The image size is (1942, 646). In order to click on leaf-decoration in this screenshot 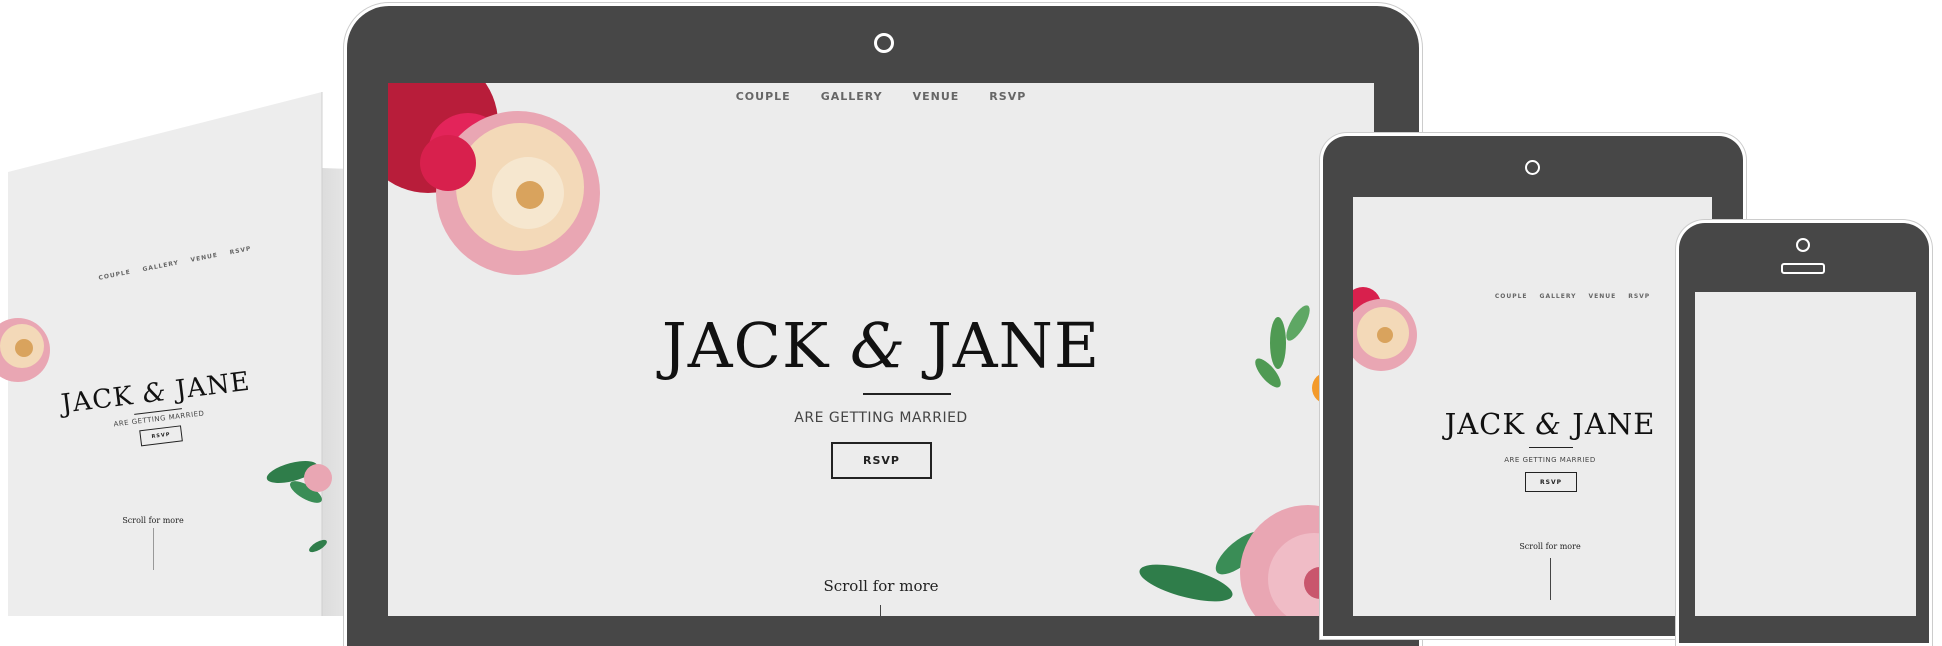, I will do `click(1243, 460)`.